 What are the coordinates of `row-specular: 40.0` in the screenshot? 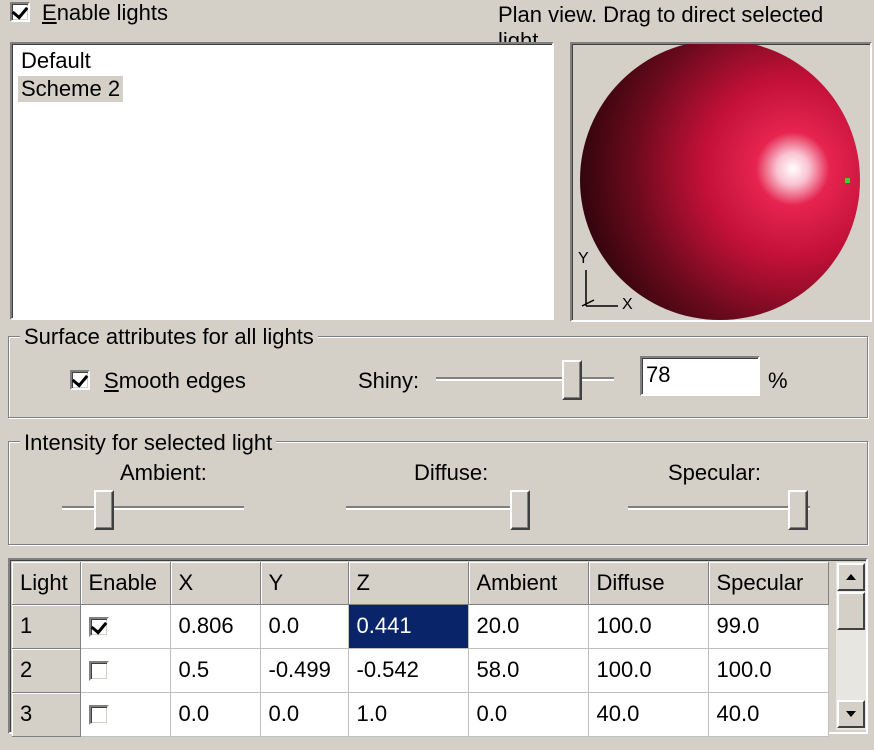 It's located at (768, 714).